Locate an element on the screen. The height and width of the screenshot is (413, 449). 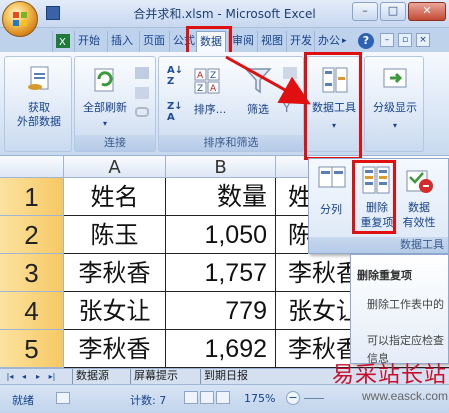
remove-duplicates-tooltip: 删除重复项 删除工作表中的 可以指定应检查 信息 is located at coordinates (399, 309).